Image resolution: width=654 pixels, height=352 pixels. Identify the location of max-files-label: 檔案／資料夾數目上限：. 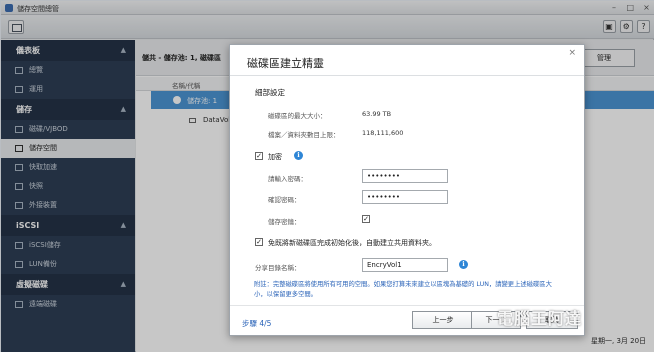
(304, 135).